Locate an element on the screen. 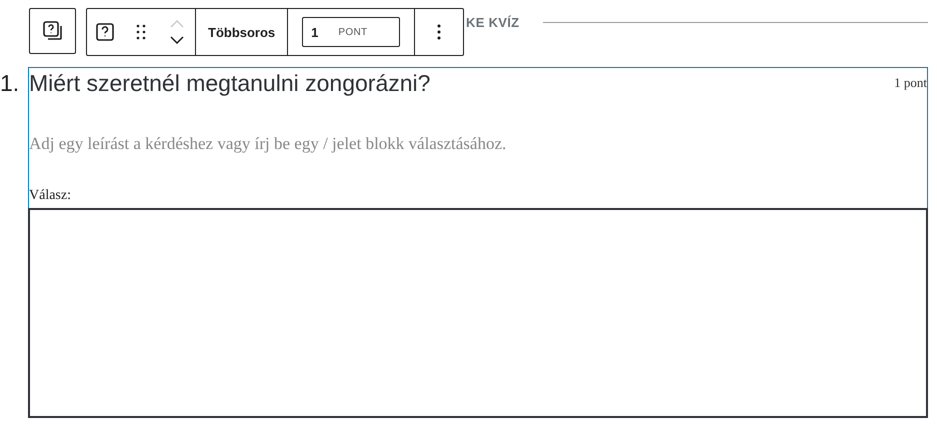 This screenshot has height=431, width=937. question-title: Miért szeretnél megtanulni zongorázni? is located at coordinates (229, 83).